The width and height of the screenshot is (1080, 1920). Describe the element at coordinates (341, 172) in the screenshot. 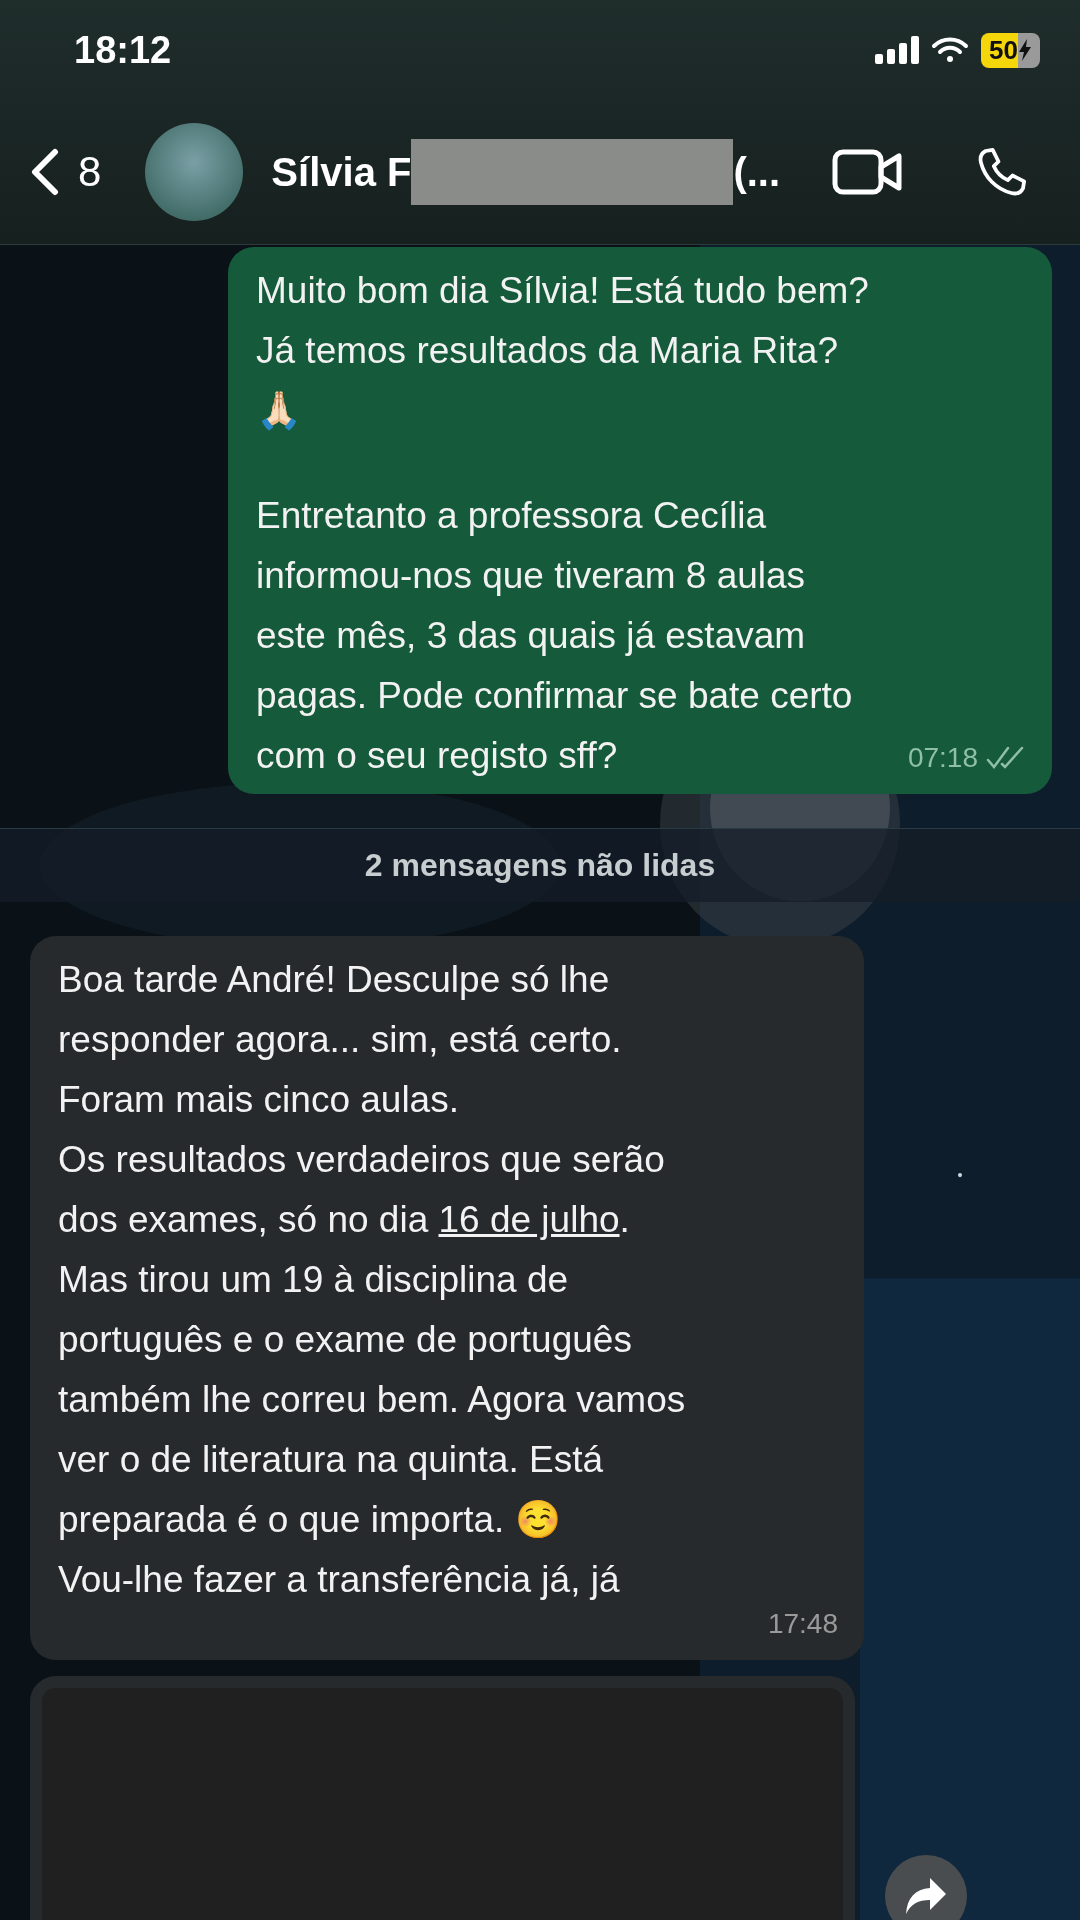

I see `contact-name: Sílvia F` at that location.